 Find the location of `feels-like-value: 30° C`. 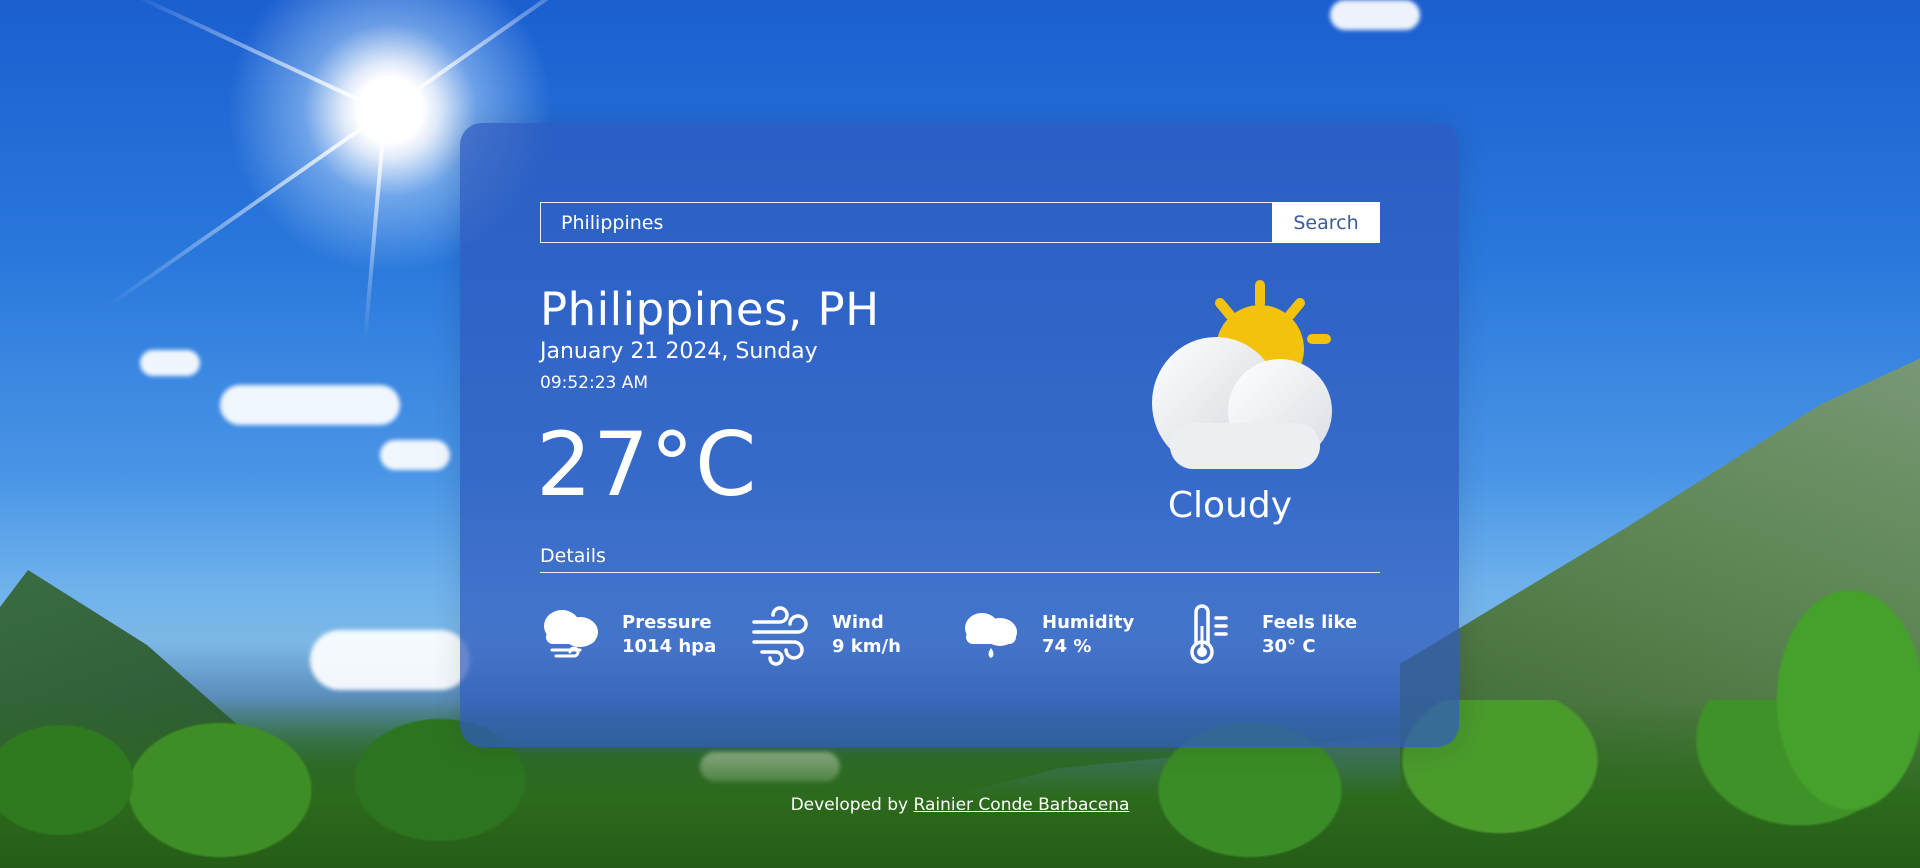

feels-like-value: 30° C is located at coordinates (1289, 646).